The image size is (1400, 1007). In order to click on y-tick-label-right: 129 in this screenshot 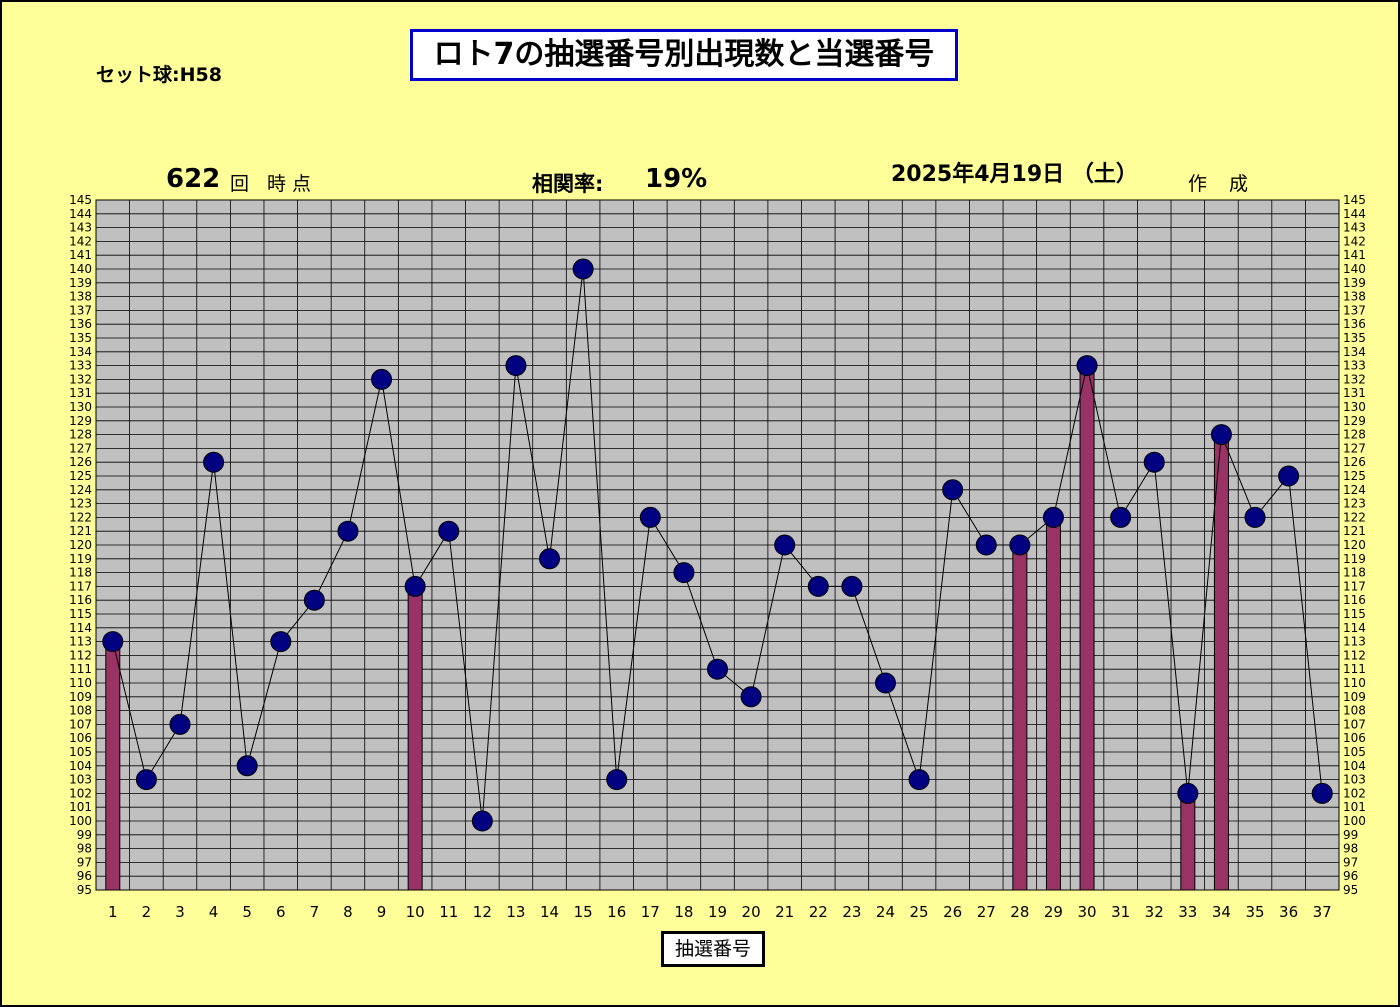, I will do `click(1354, 421)`.